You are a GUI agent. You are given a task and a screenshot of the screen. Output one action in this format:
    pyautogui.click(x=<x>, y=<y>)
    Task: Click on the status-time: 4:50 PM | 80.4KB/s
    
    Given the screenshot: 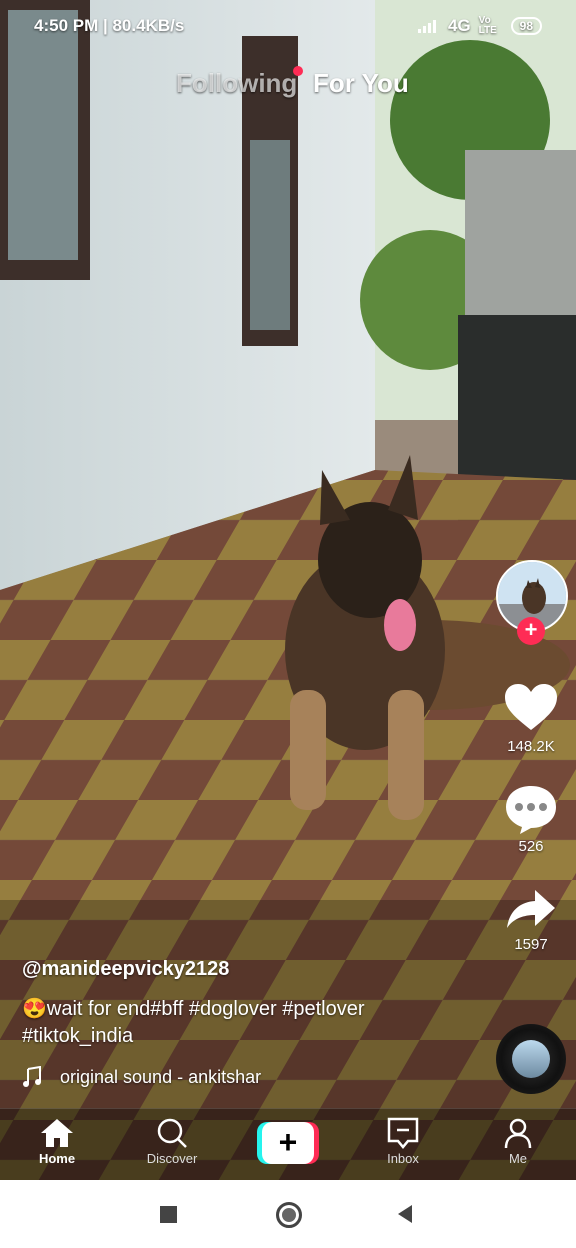 What is the action you would take?
    pyautogui.click(x=109, y=25)
    